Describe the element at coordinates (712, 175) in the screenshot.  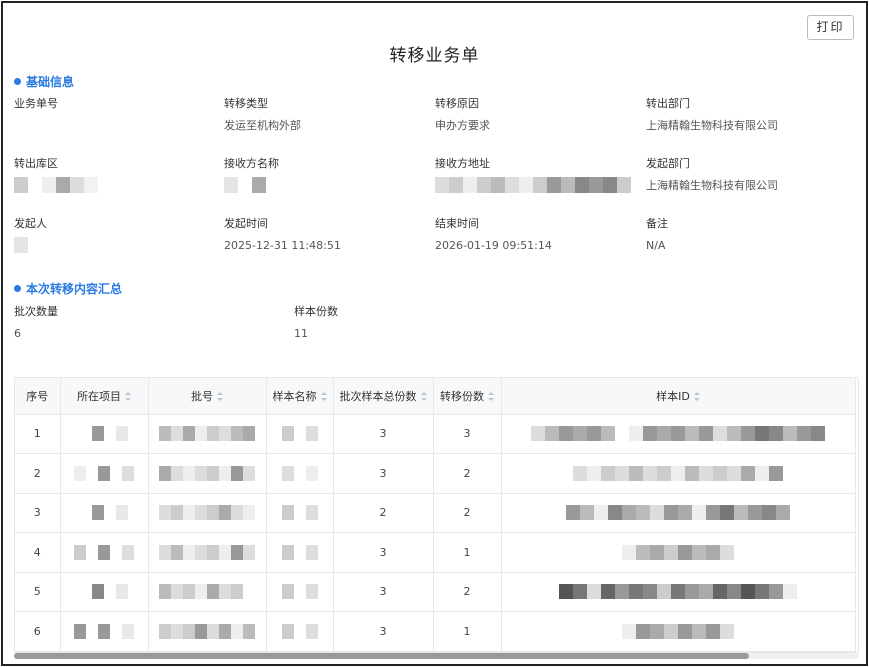
I see `init-dept-field: 发起部门 上海精翰生物科技有限公司` at that location.